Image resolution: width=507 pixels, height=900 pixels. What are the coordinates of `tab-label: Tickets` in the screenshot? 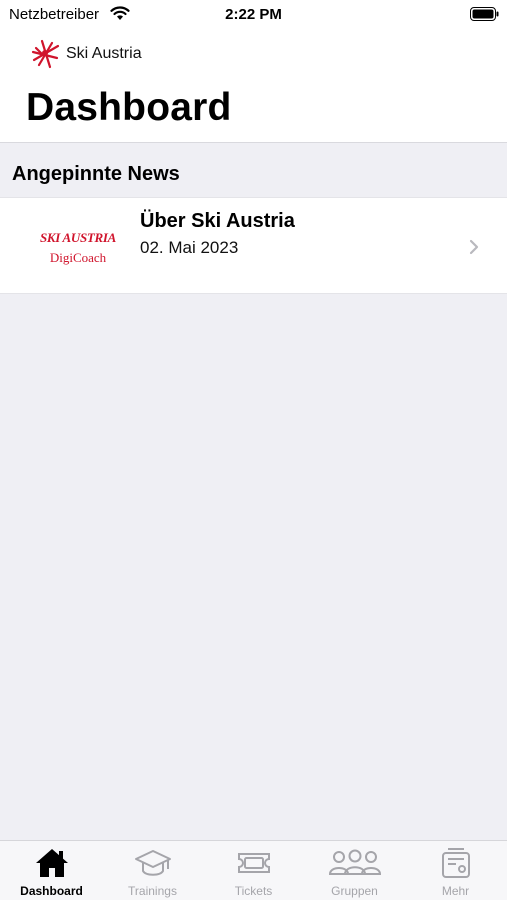 It's located at (253, 891).